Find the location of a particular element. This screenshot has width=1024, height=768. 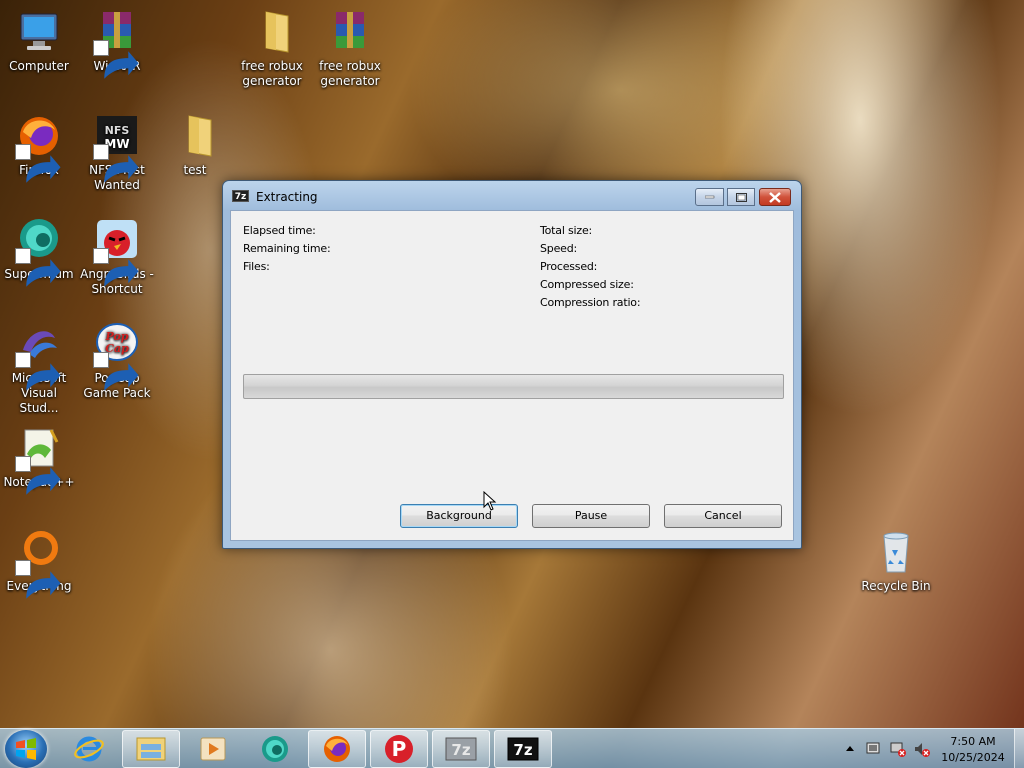

files-label: Files: is located at coordinates (256, 266).